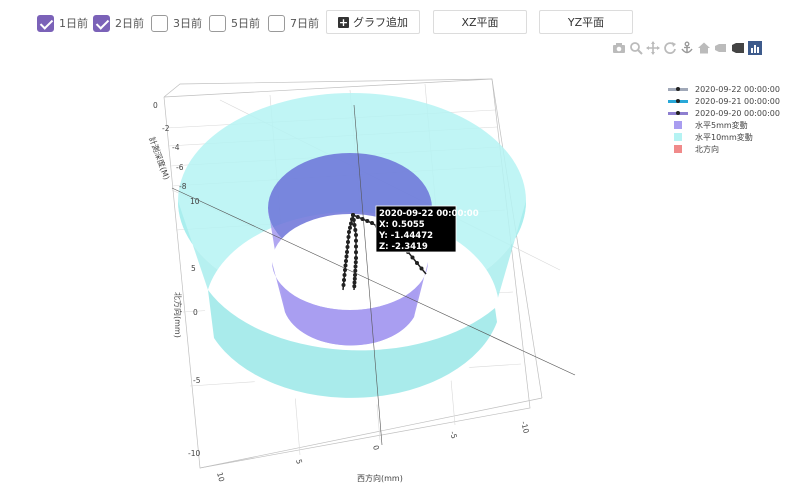 This screenshot has width=796, height=485. Describe the element at coordinates (193, 268) in the screenshot. I see `y-tick: 5` at that location.